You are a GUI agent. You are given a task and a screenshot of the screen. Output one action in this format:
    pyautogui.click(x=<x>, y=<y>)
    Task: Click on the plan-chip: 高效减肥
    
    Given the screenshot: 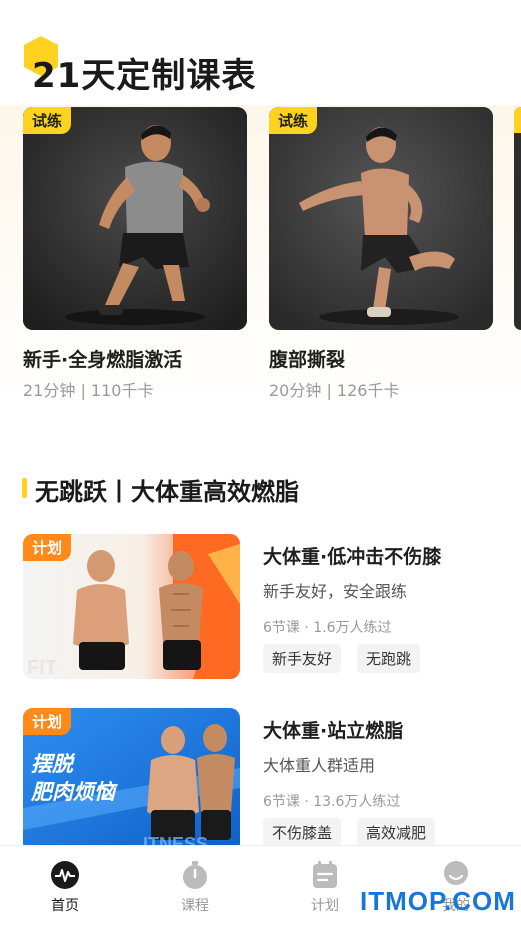 What is the action you would take?
    pyautogui.click(x=396, y=832)
    